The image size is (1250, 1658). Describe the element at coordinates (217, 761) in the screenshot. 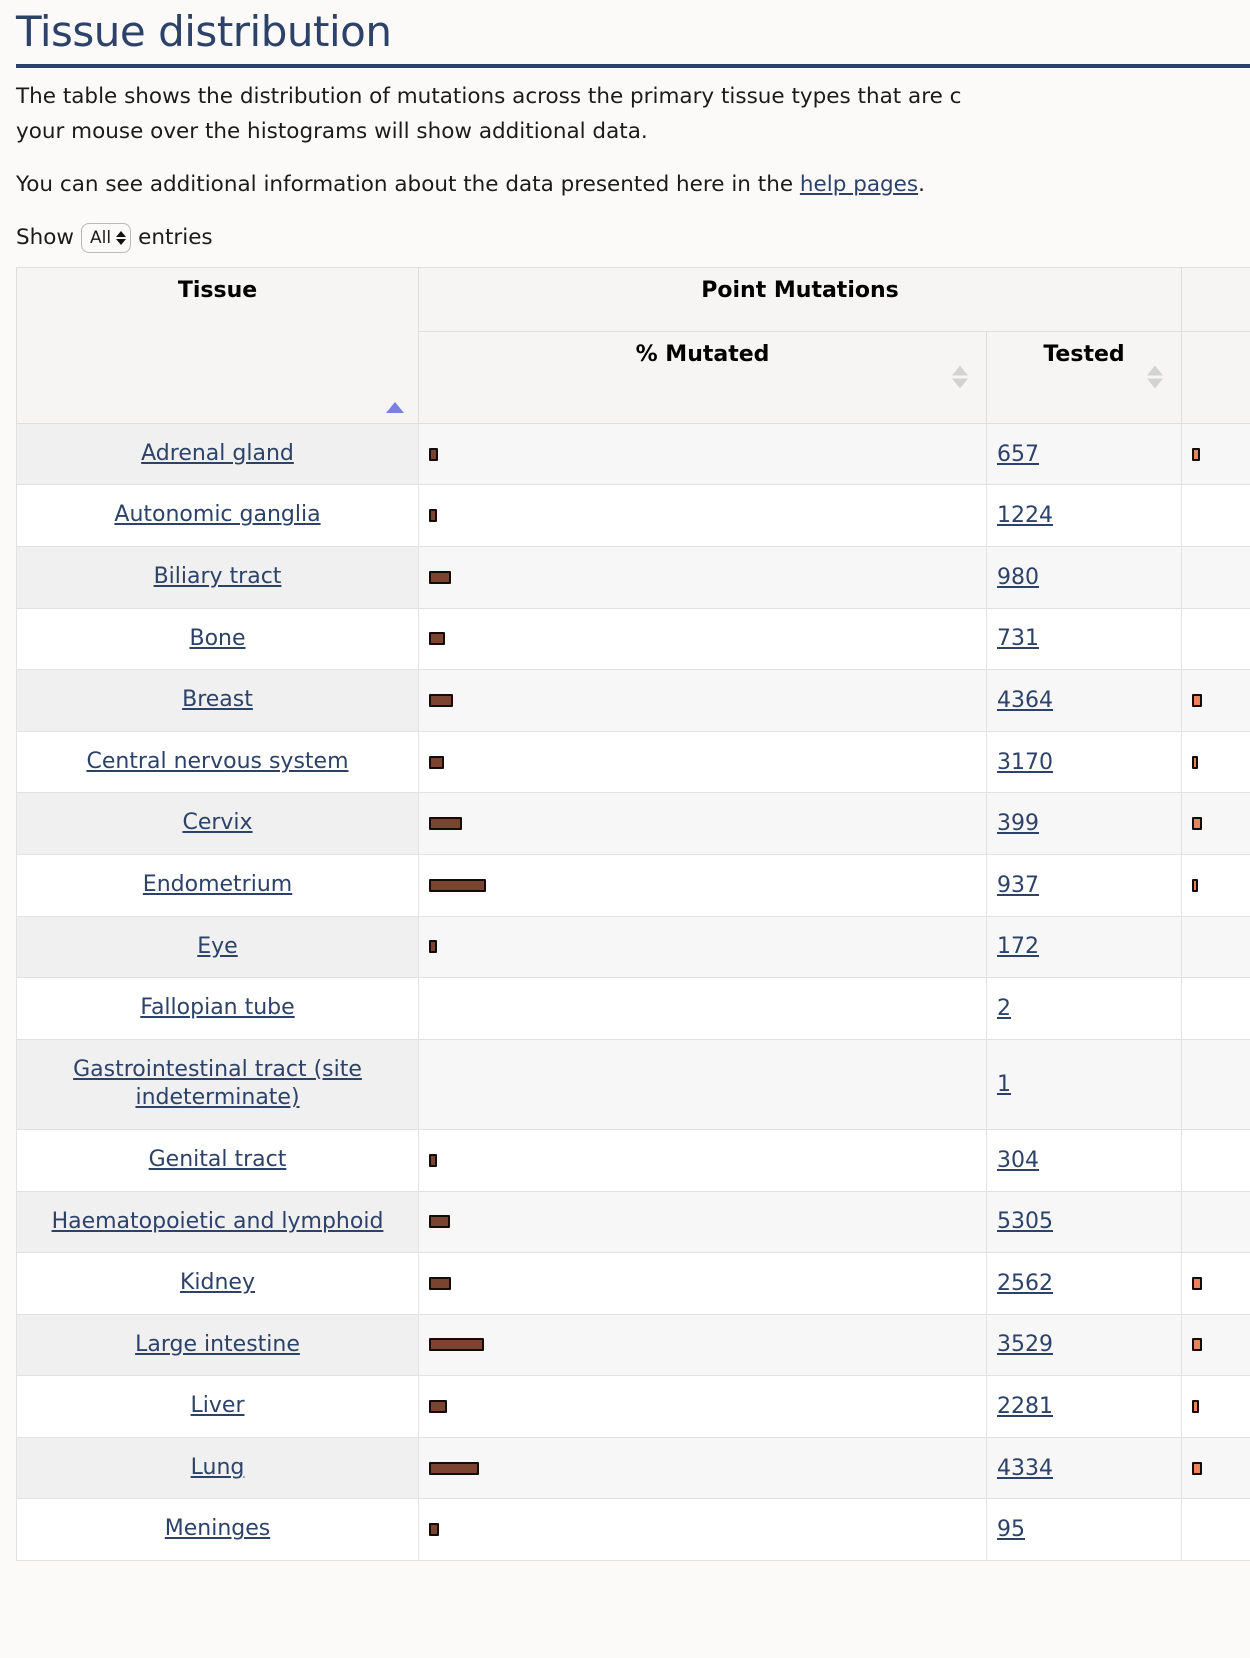

I see `tissue-link: Central nervous system` at that location.